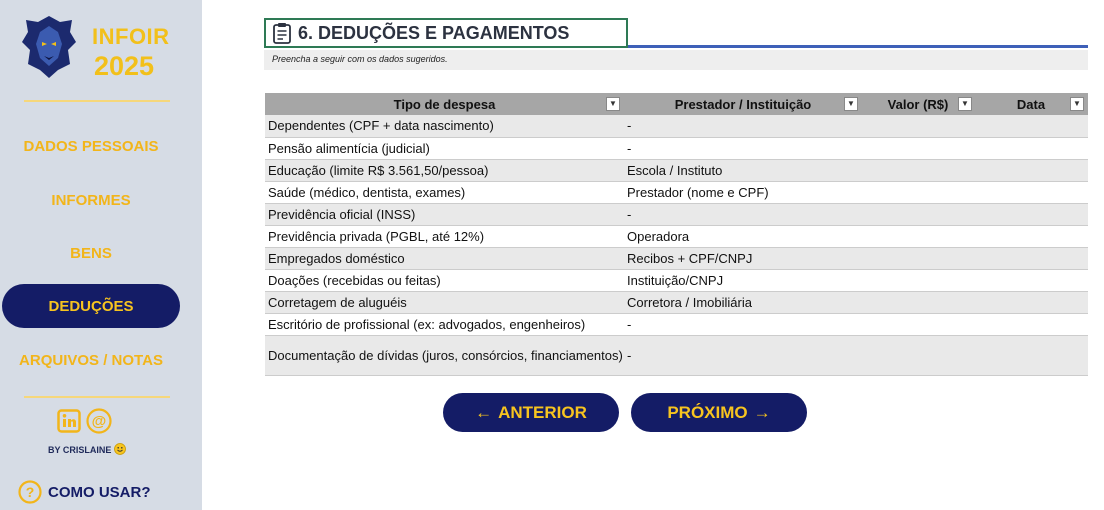  What do you see at coordinates (444, 192) in the screenshot?
I see `table-cell: Saúde (médico, dentista, exames)` at bounding box center [444, 192].